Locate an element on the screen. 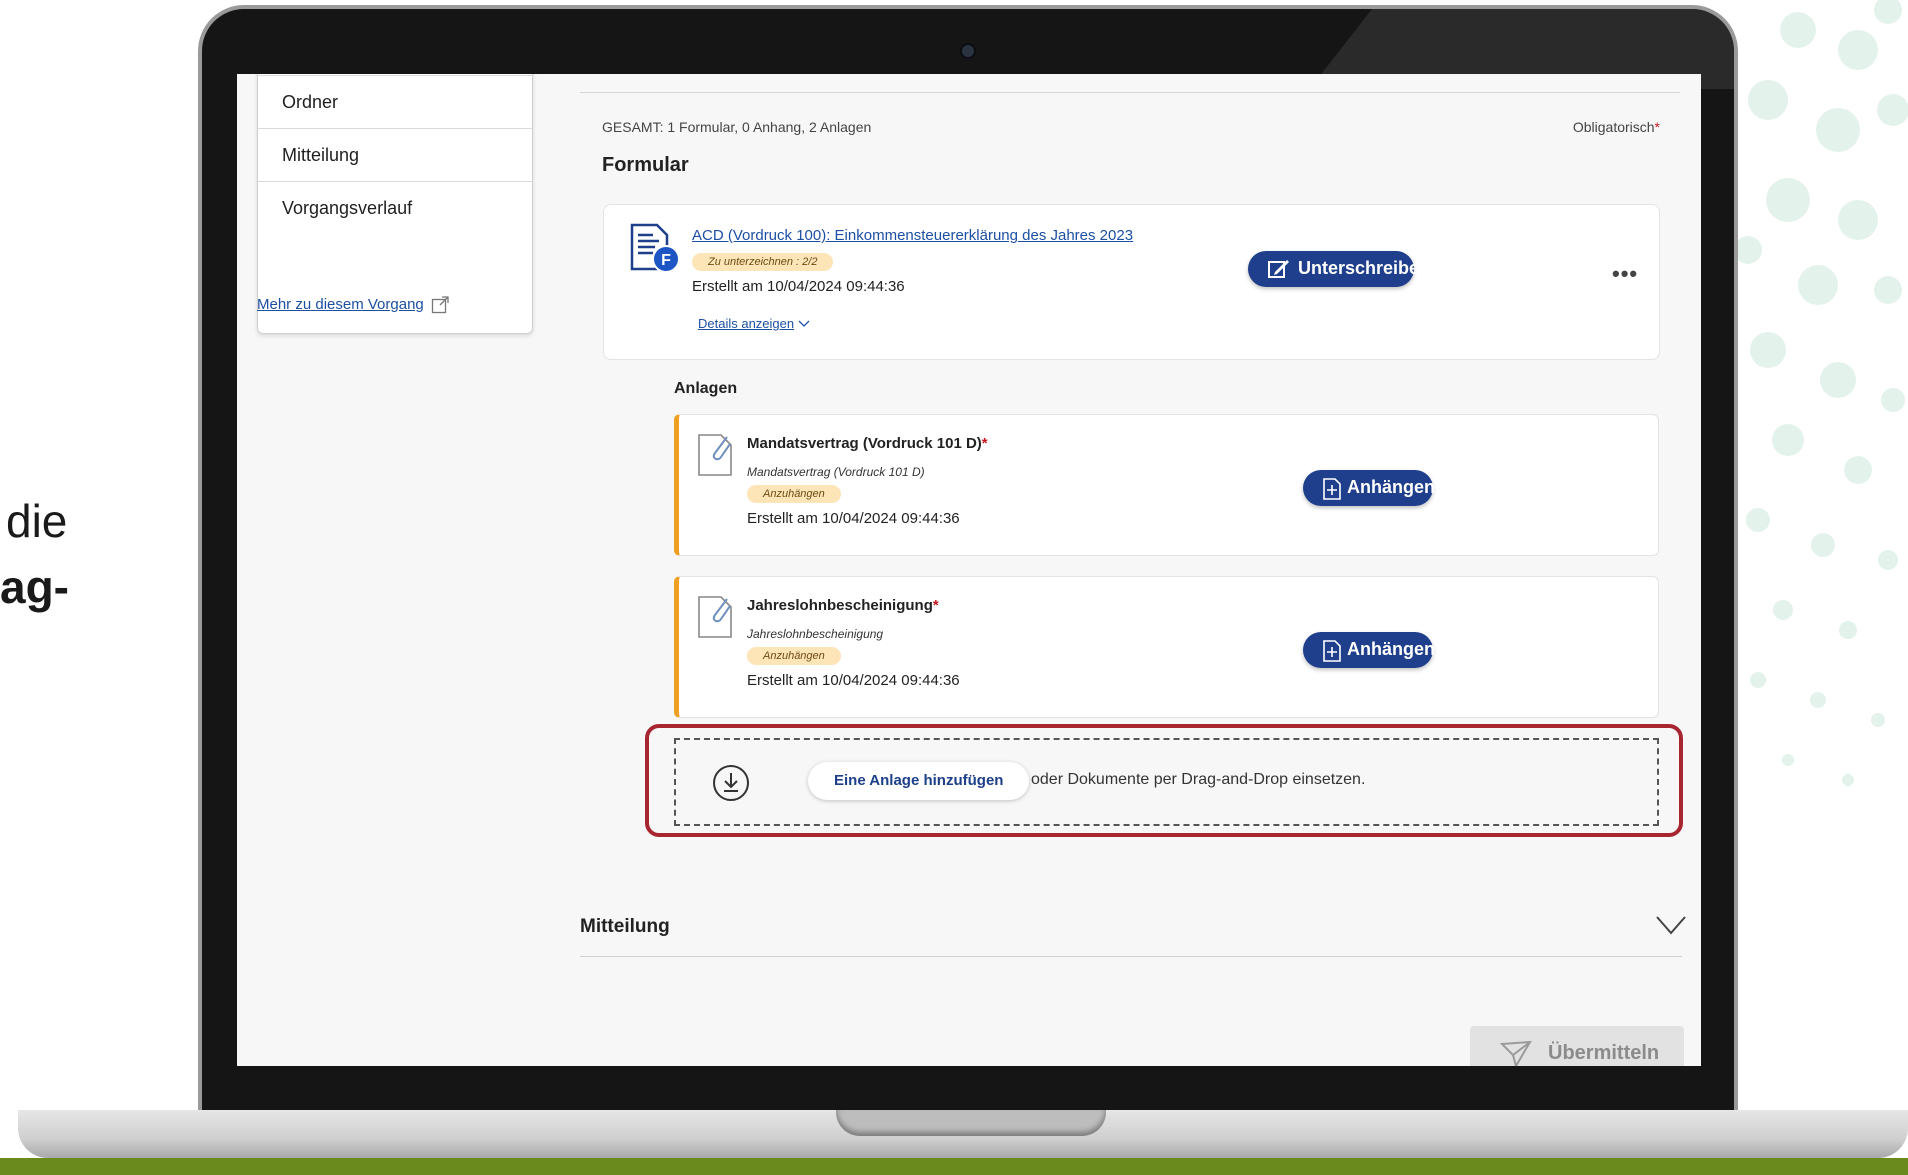 This screenshot has height=1175, width=1908. external-link-icon is located at coordinates (440, 305).